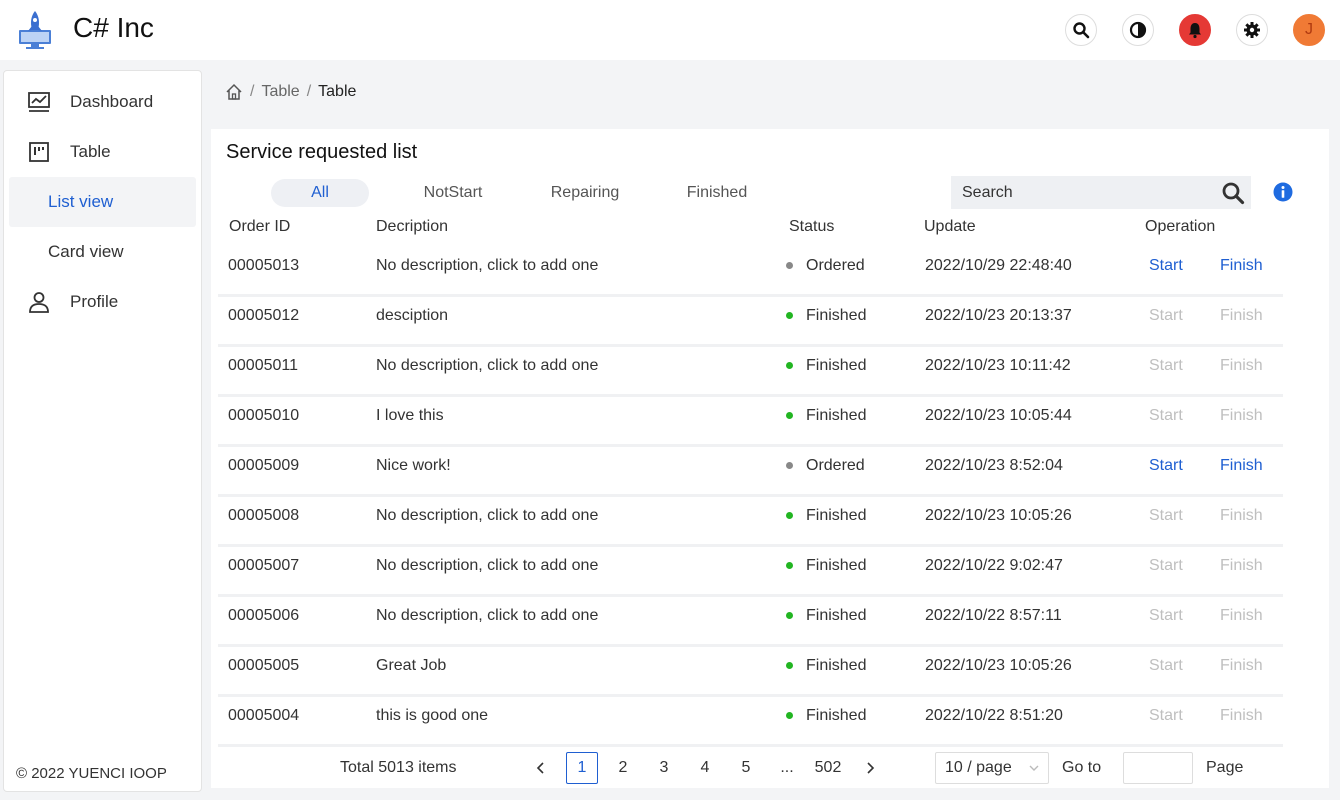  I want to click on description-cell: Great Job, so click(411, 666).